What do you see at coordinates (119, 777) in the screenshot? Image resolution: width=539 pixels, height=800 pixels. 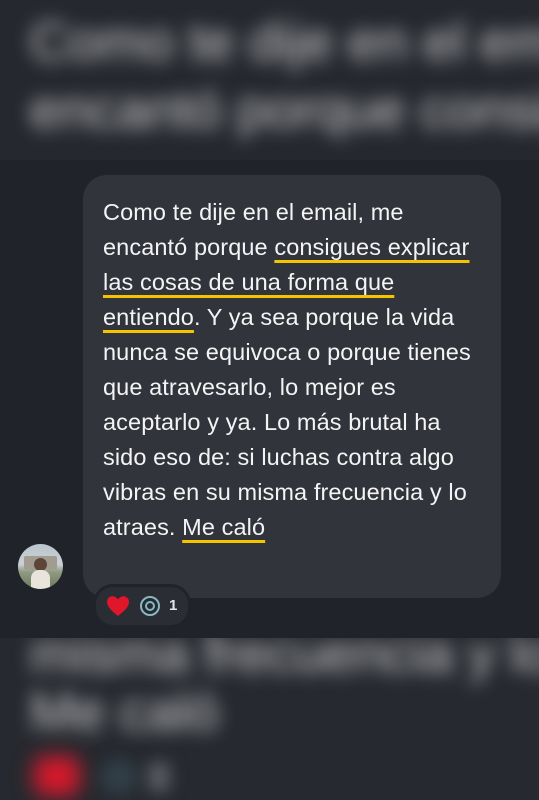 I see `blurred-ring-icon` at bounding box center [119, 777].